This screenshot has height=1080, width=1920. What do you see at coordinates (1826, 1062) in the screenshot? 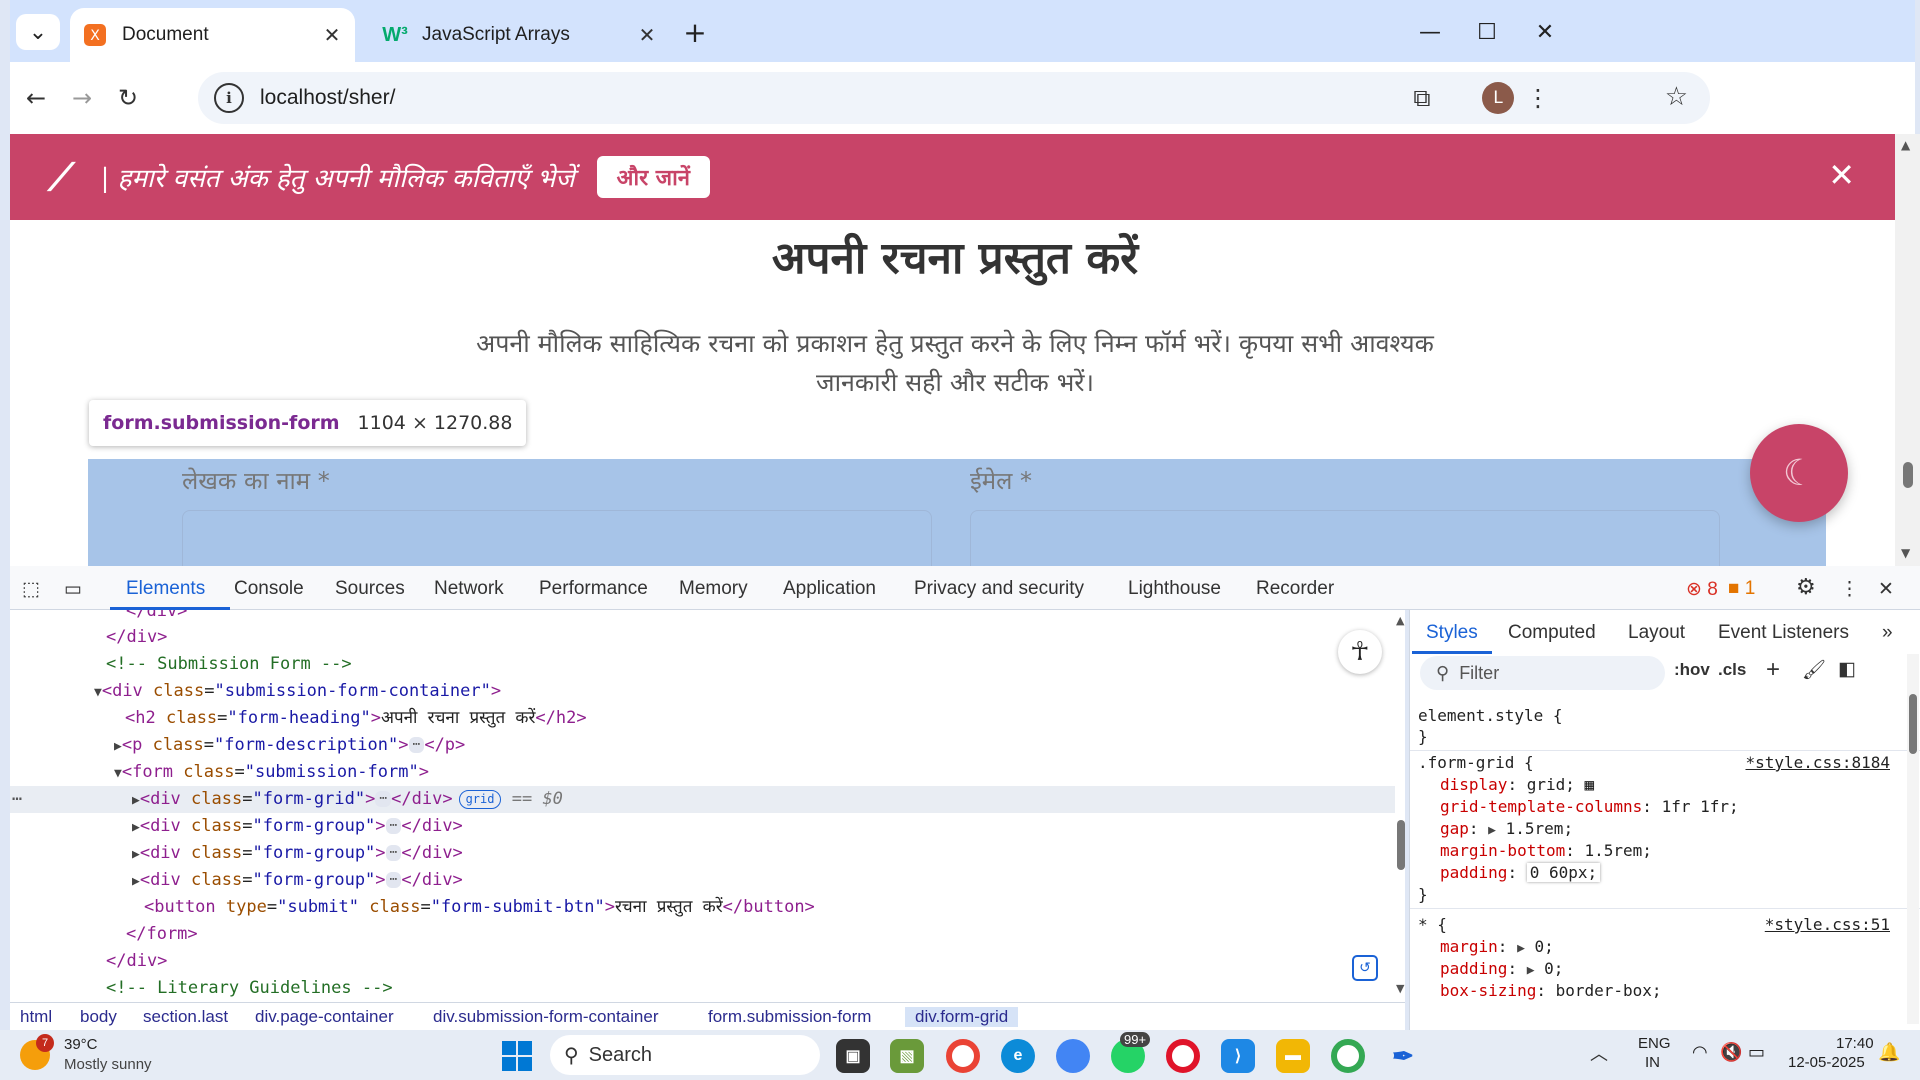
I see `clock-date: 12-05-2025` at bounding box center [1826, 1062].